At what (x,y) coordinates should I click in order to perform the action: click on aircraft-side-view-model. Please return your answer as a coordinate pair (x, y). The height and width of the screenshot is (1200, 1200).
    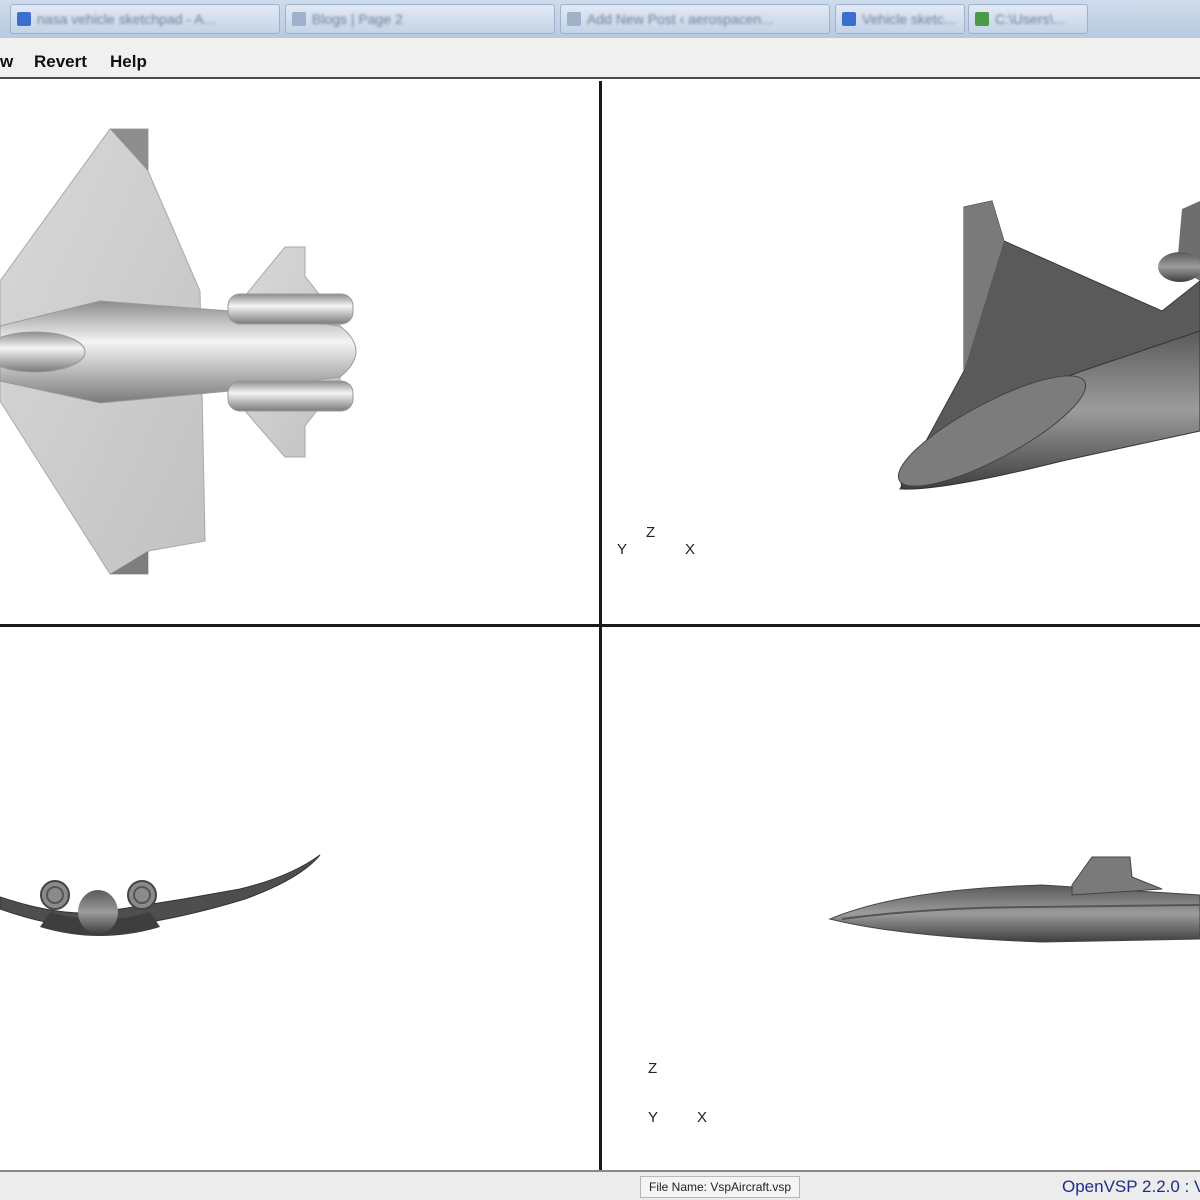
    Looking at the image, I should click on (1014, 899).